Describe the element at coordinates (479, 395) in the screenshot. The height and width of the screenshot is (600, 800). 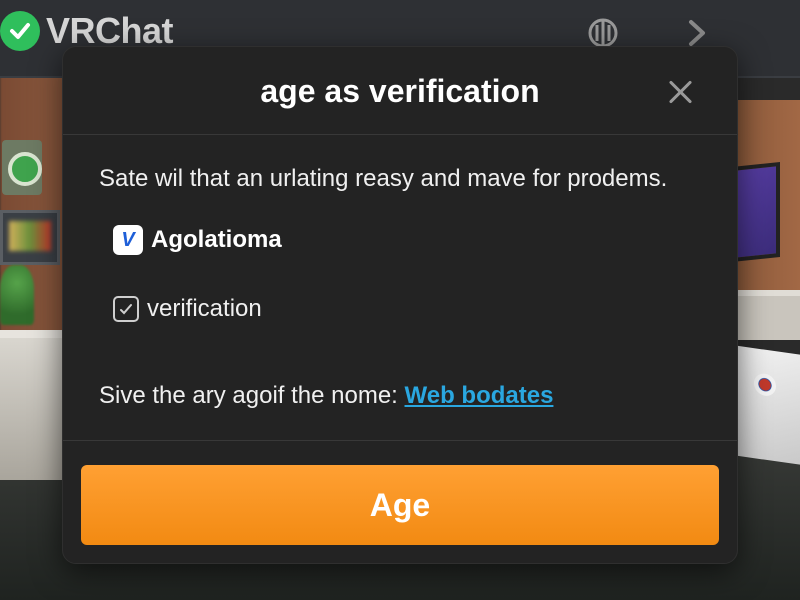
I see `web-updates-link: Web bodates` at that location.